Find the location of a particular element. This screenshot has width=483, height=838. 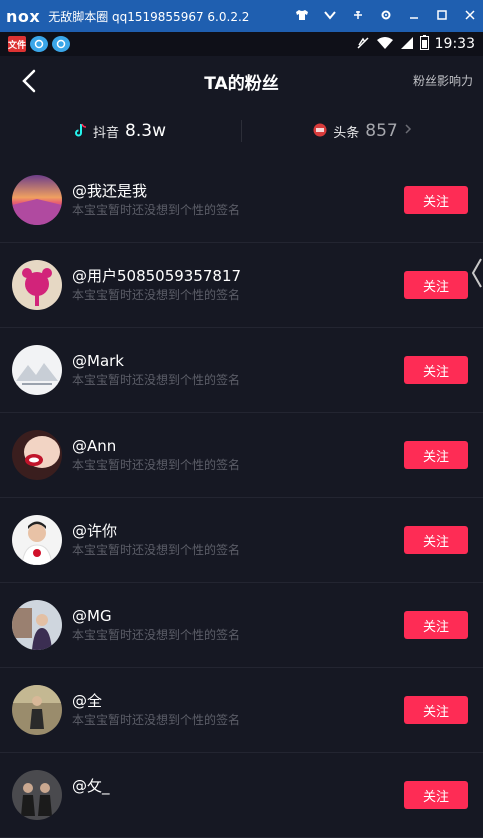

chevron-left-icon is located at coordinates (29, 81).